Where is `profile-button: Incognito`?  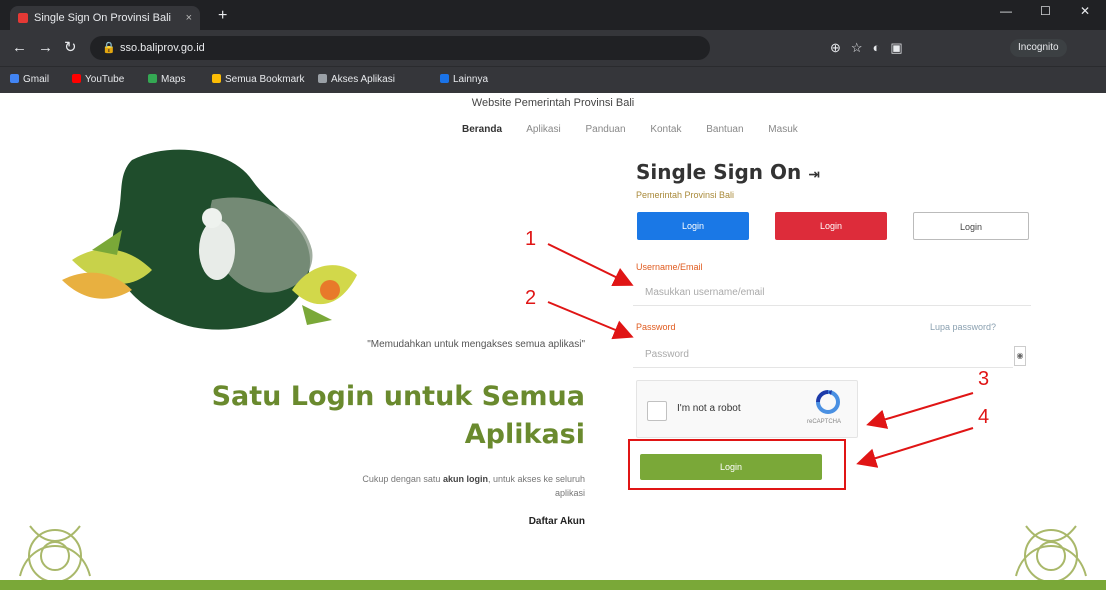 profile-button: Incognito is located at coordinates (1038, 48).